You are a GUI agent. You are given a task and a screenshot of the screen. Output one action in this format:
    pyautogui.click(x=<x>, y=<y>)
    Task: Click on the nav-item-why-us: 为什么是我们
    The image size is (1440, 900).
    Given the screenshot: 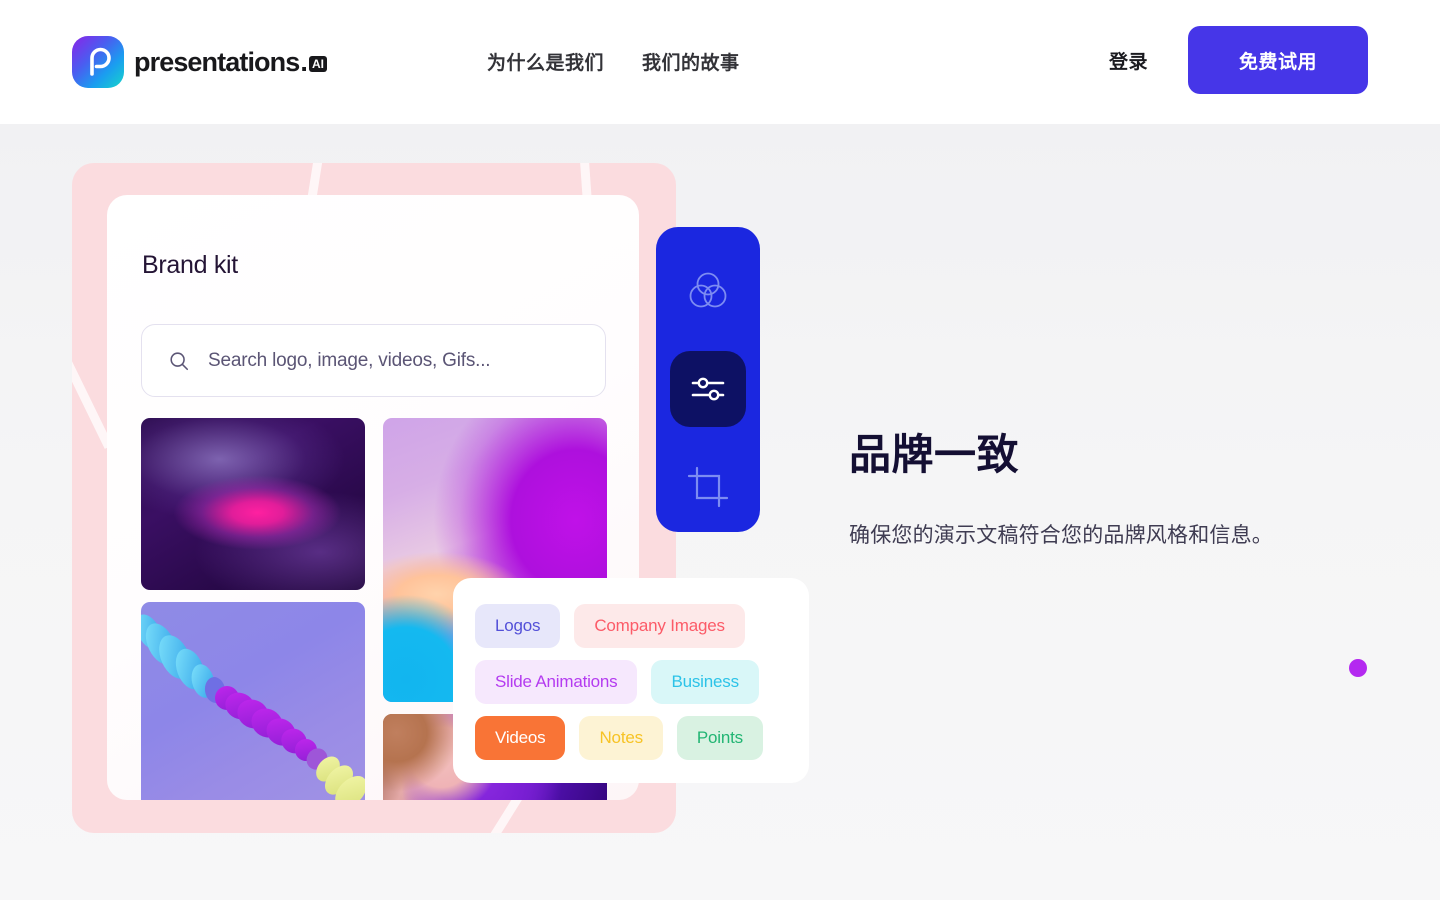 What is the action you would take?
    pyautogui.click(x=545, y=61)
    